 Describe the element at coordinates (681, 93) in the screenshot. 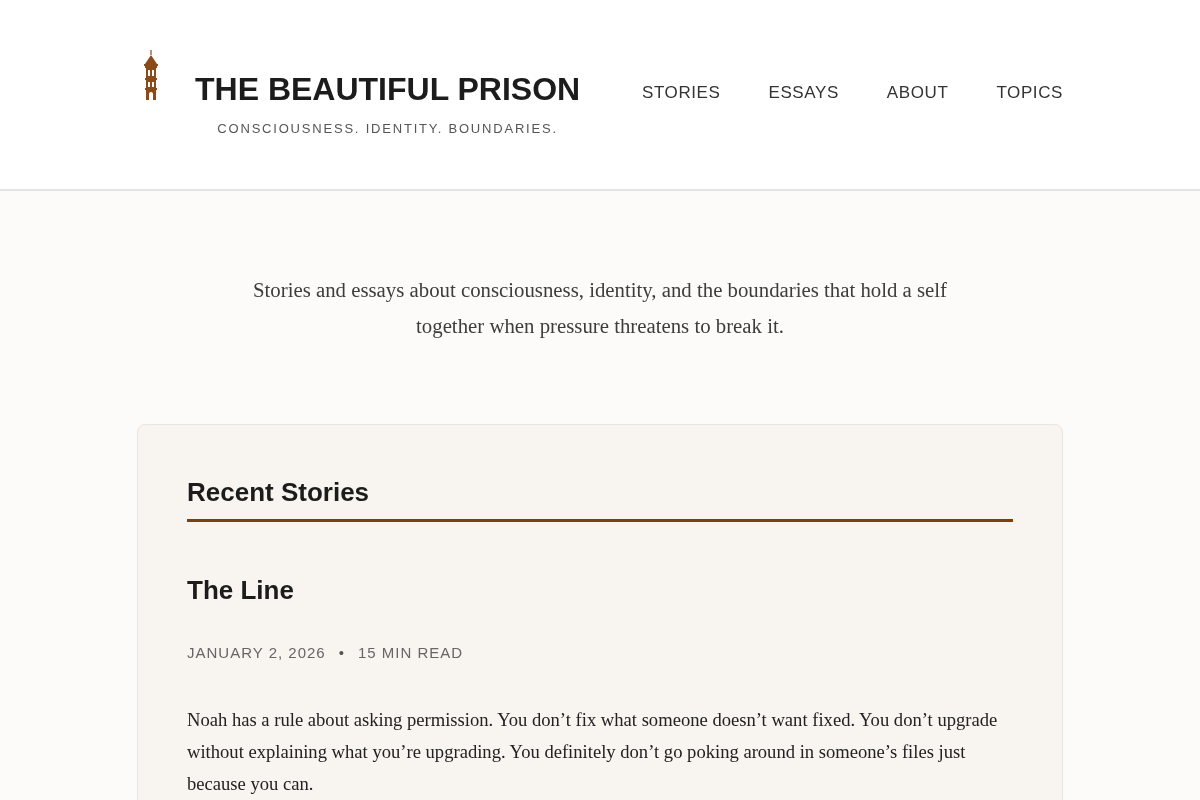

I see `nav-link: STORIES` at that location.